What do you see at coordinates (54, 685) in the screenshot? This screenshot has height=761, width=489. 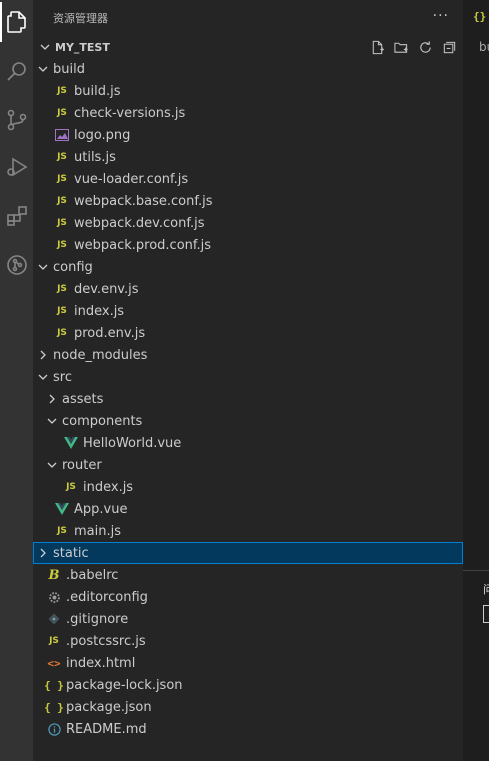 I see `json-file-icon: { }` at bounding box center [54, 685].